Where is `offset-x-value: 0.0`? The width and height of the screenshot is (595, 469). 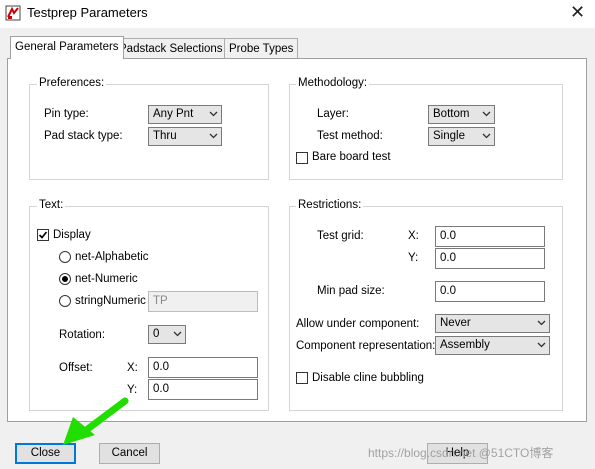 offset-x-value: 0.0 is located at coordinates (161, 367).